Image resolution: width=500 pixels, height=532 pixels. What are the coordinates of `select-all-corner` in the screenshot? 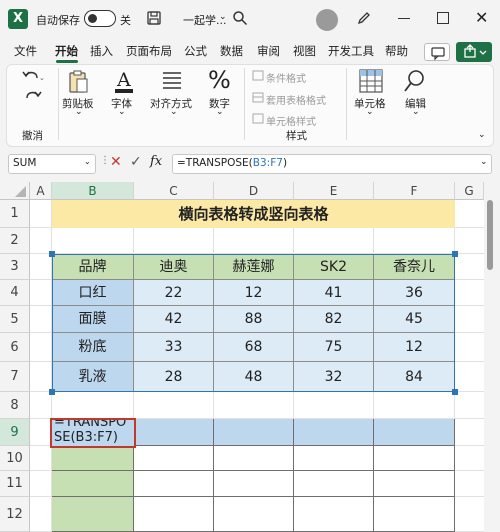 It's located at (15, 191).